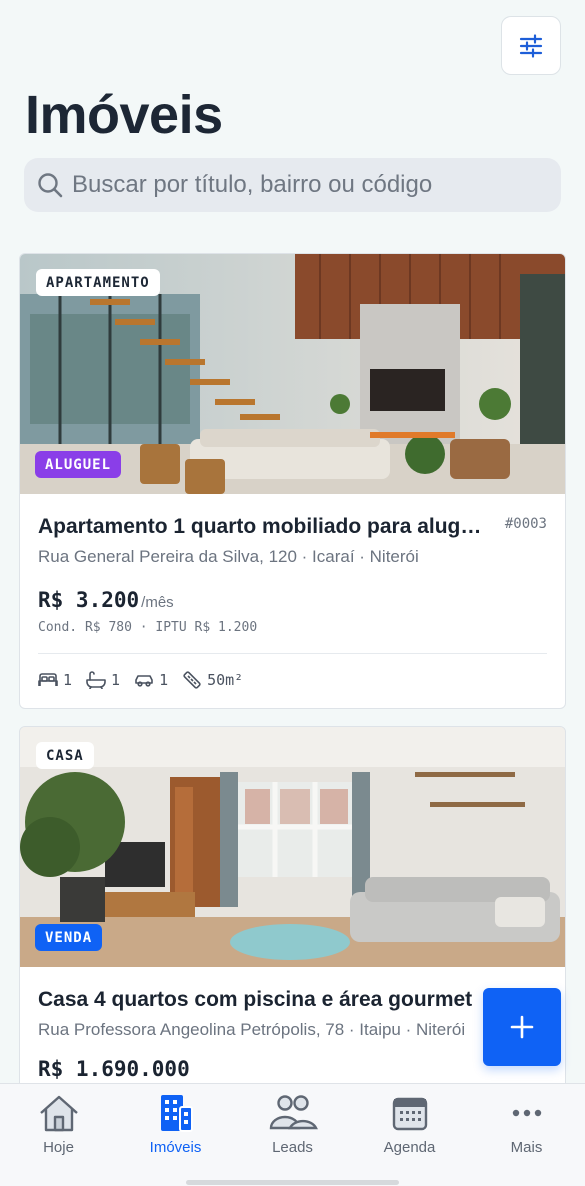 The height and width of the screenshot is (1186, 585). Describe the element at coordinates (114, 1069) in the screenshot. I see `listing-price: R$ 1.690.000` at that location.